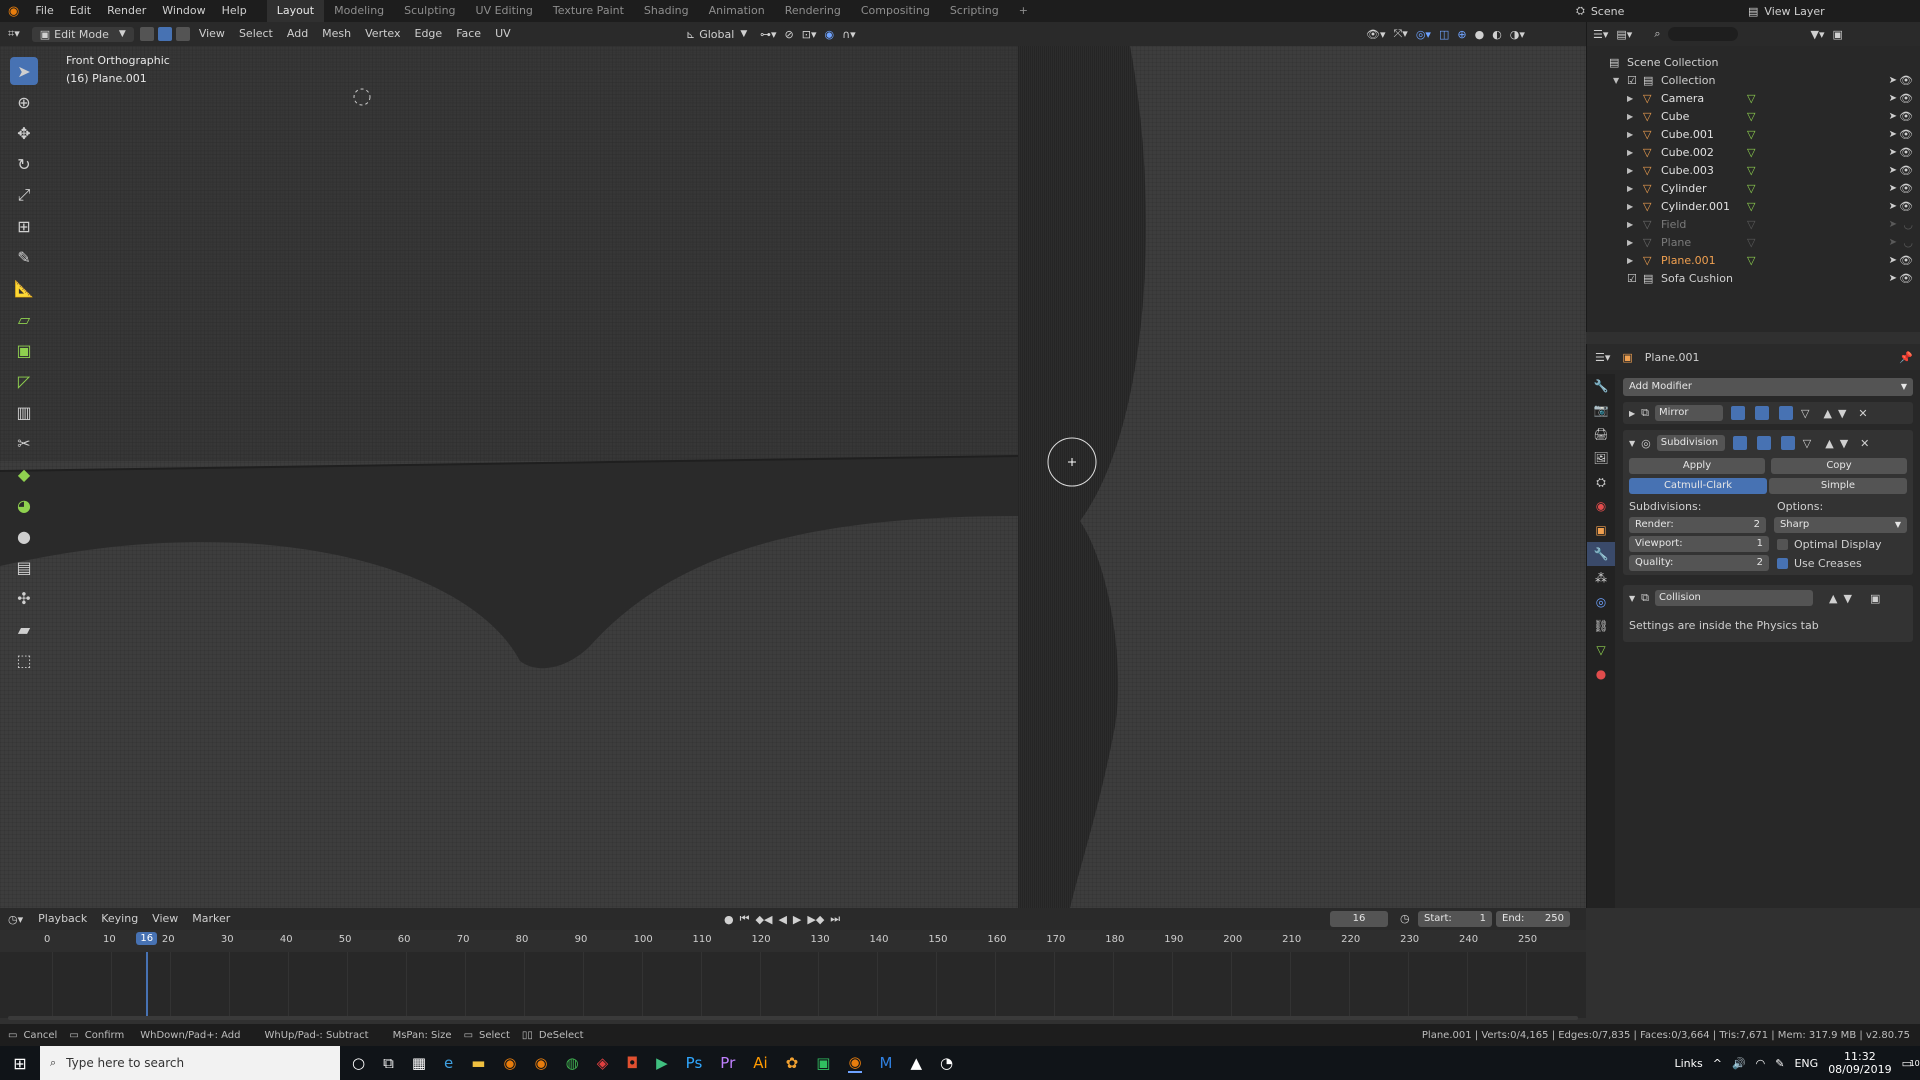 The image size is (1920, 1080). Describe the element at coordinates (1908, 243) in the screenshot. I see `eye-icon: ◡` at that location.